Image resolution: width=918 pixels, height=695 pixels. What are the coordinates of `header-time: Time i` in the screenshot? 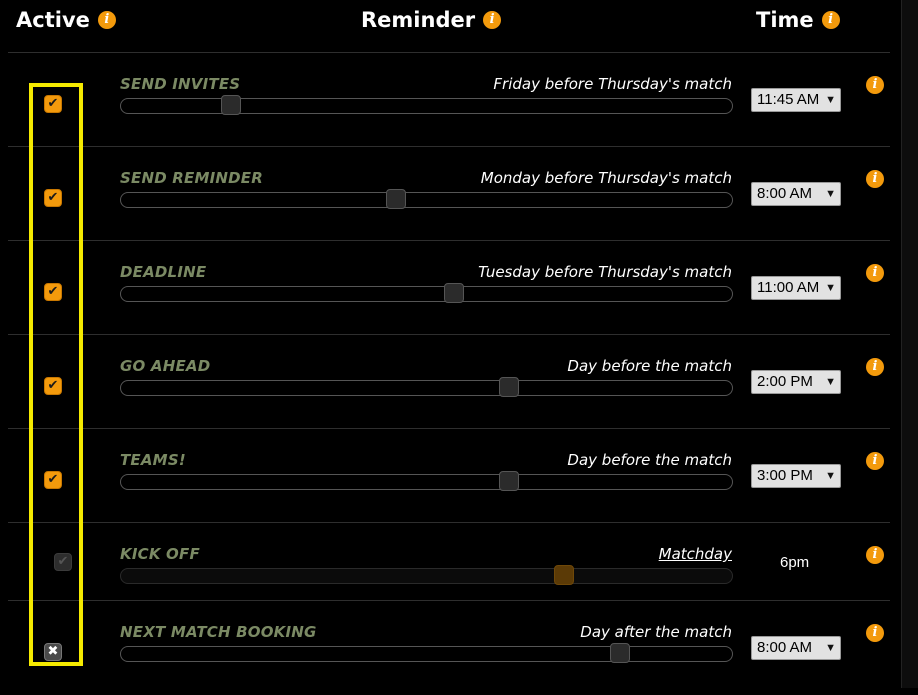 It's located at (798, 20).